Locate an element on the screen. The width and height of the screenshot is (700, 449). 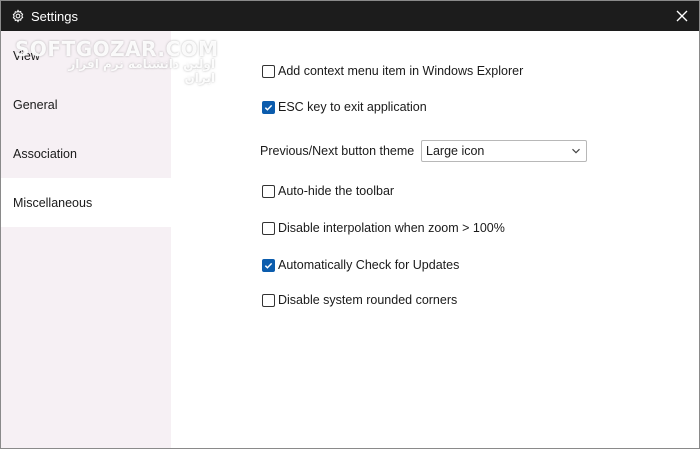
button-theme-label: Previous/Next button theme is located at coordinates (337, 151).